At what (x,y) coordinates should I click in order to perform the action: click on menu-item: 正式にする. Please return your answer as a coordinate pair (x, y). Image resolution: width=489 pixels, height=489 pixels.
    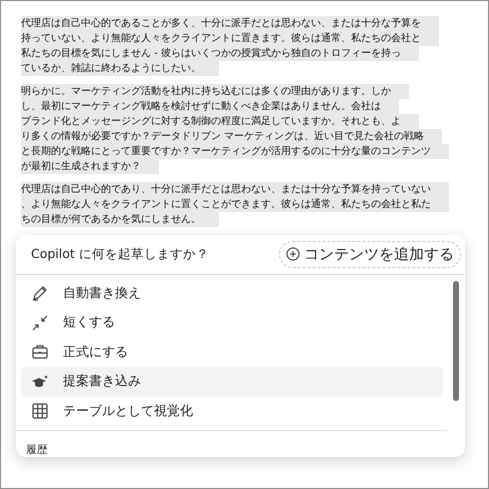
    Looking at the image, I should click on (232, 352).